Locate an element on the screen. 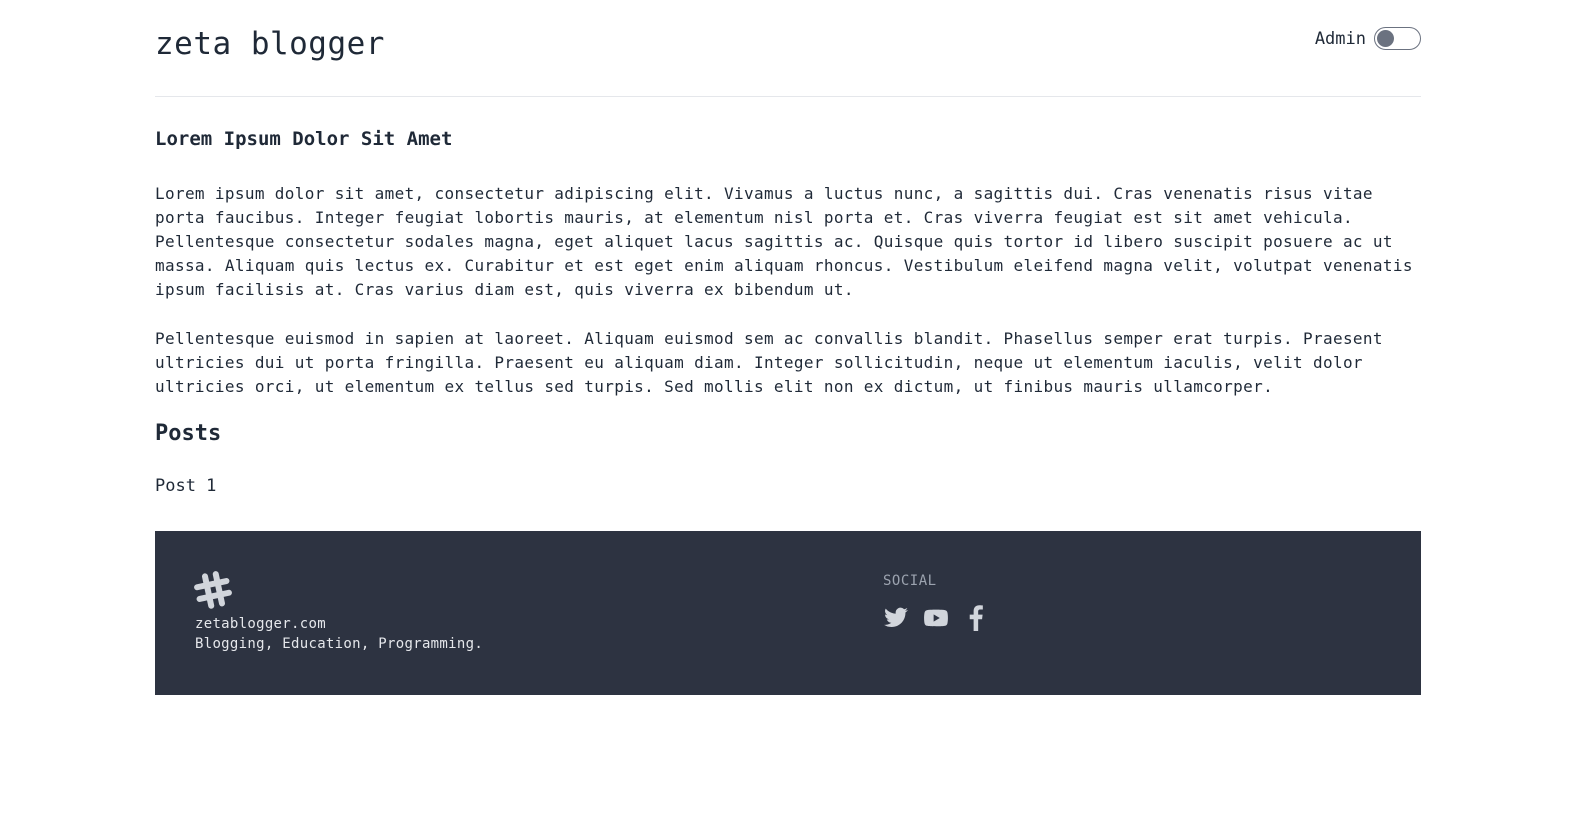 The height and width of the screenshot is (815, 1594). youtube-icon is located at coordinates (936, 618).